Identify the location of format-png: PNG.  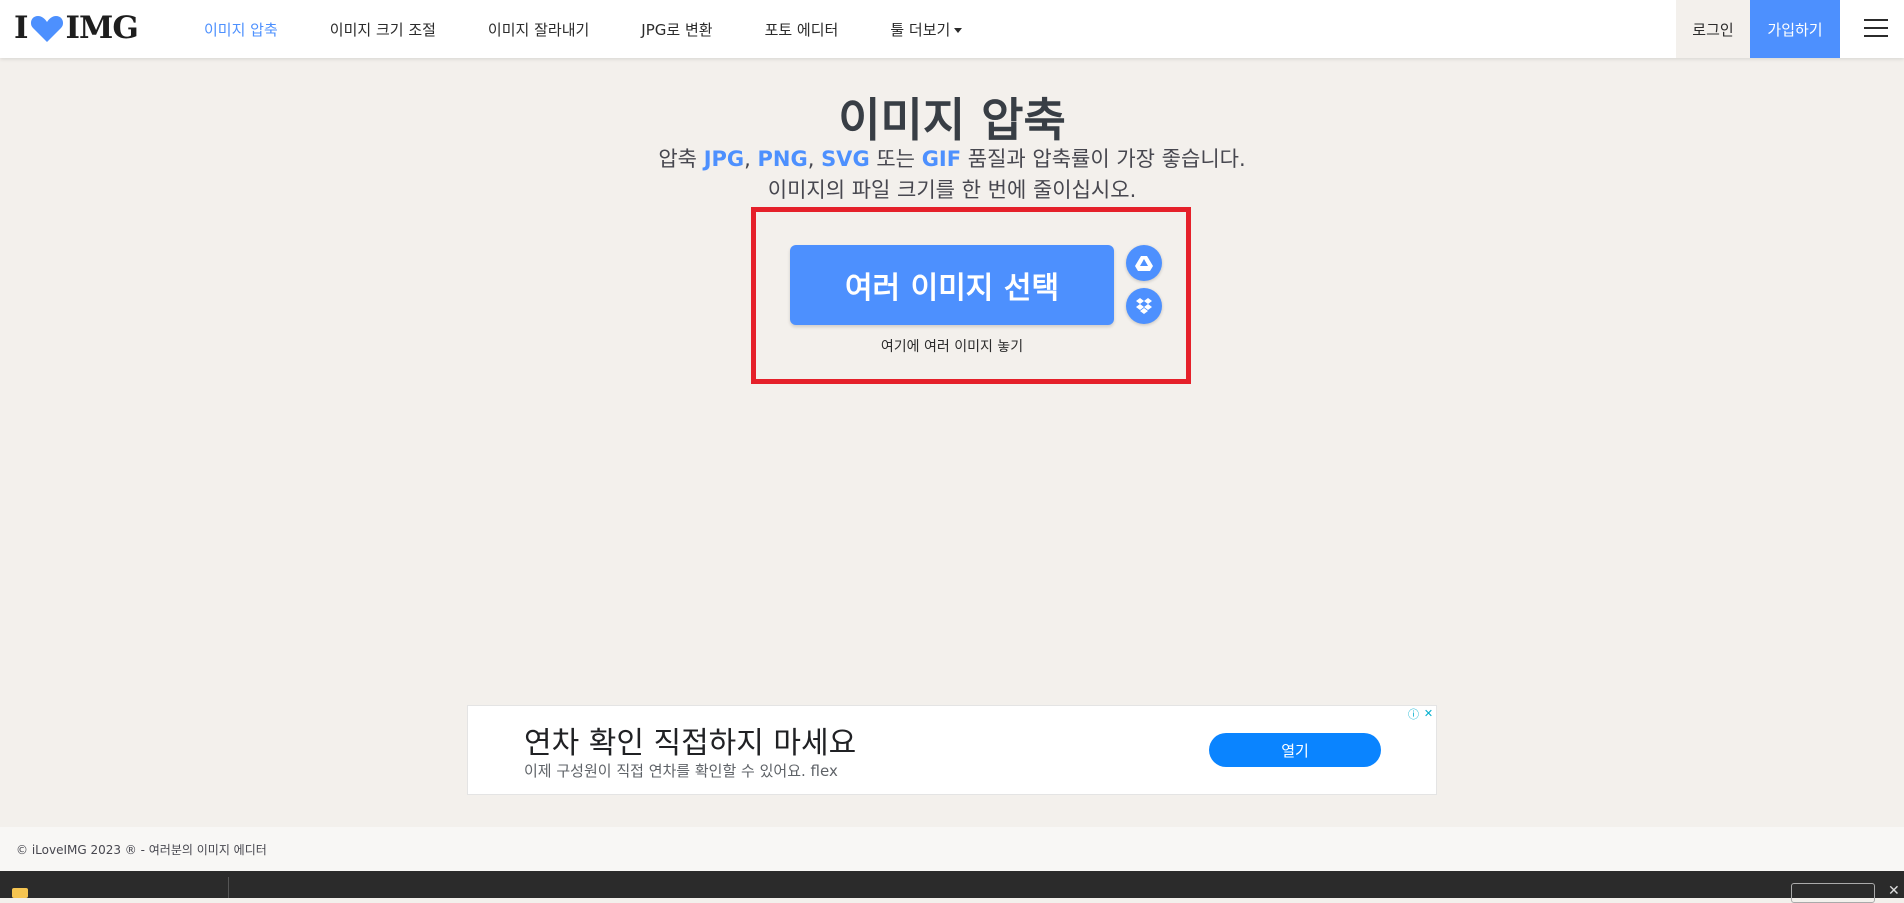
(782, 159).